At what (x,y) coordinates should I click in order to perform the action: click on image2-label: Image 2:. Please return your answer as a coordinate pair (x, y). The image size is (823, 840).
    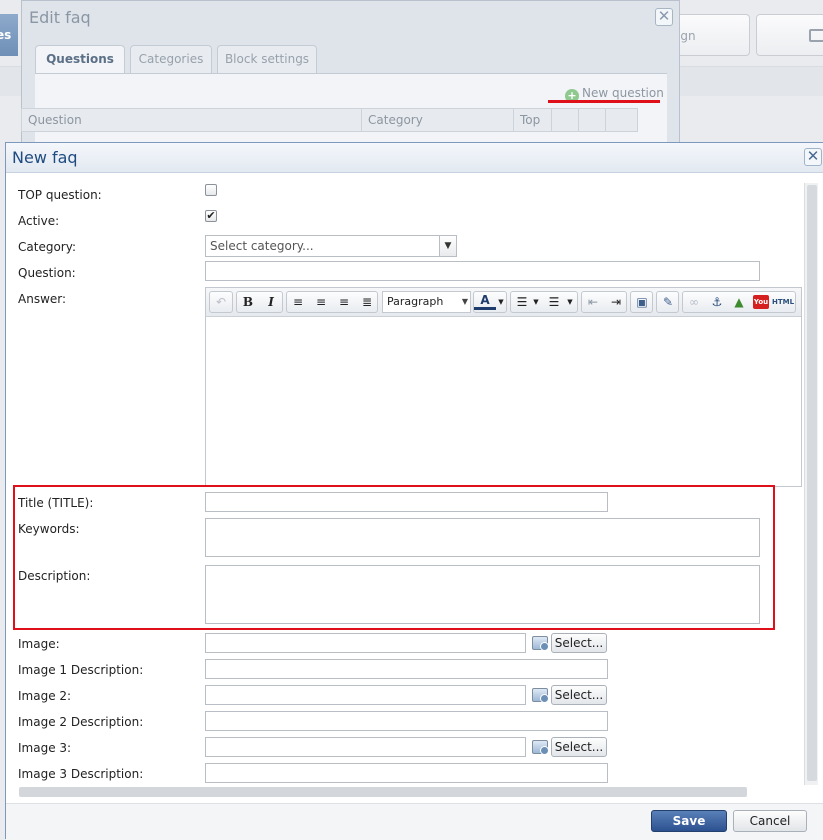
    Looking at the image, I should click on (45, 696).